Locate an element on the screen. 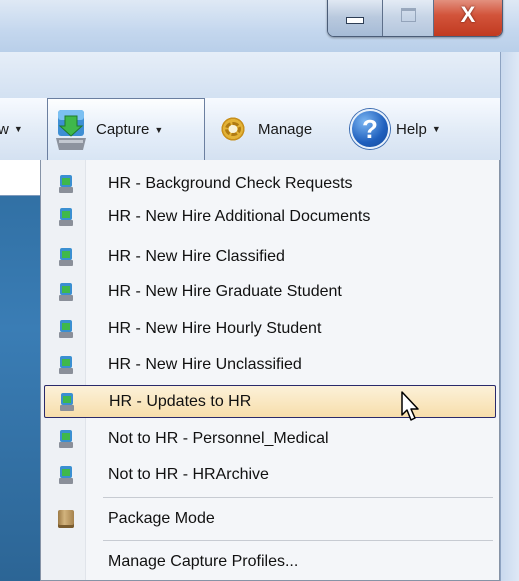 Image resolution: width=519 pixels, height=581 pixels. menu-item-label: HR - Updates to HR is located at coordinates (180, 401).